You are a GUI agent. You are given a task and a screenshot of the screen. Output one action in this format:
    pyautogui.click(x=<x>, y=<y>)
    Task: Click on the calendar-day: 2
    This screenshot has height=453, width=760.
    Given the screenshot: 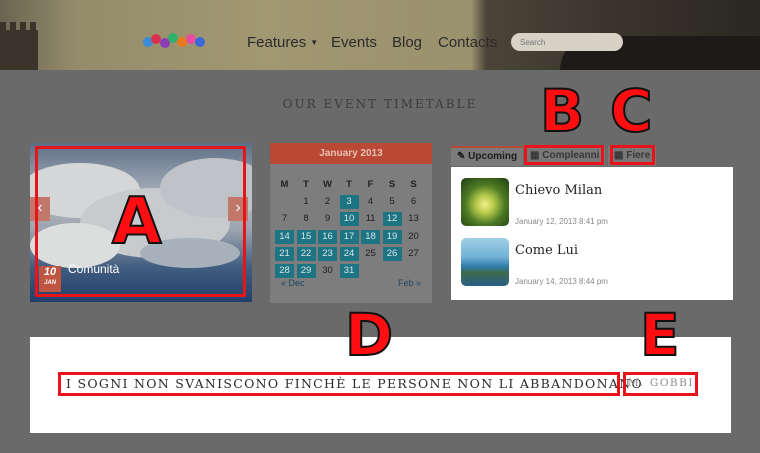 What is the action you would take?
    pyautogui.click(x=327, y=202)
    